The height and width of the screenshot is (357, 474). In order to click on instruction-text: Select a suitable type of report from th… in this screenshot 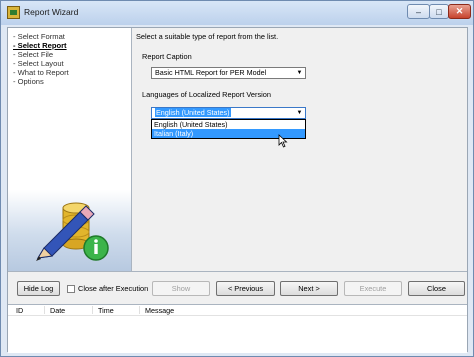, I will do `click(207, 36)`.